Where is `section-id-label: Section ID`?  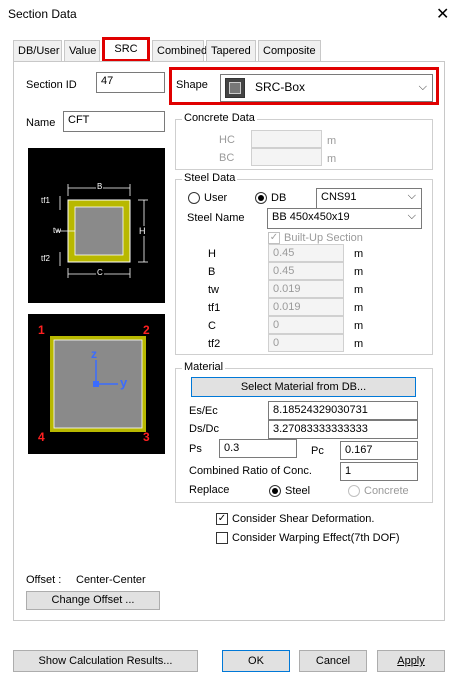
section-id-label: Section ID is located at coordinates (51, 85).